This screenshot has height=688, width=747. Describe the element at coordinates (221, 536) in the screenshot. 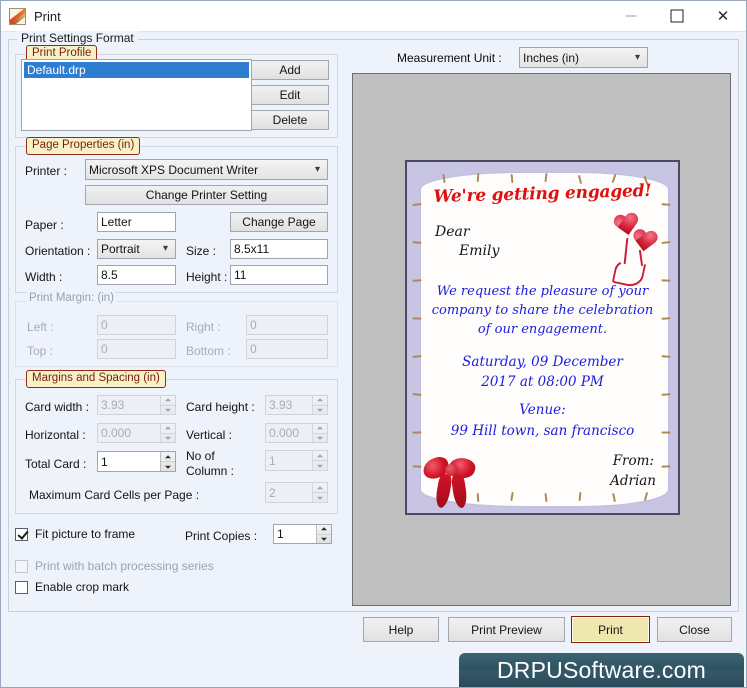

I see `print-copies-label: Print Copies :` at that location.